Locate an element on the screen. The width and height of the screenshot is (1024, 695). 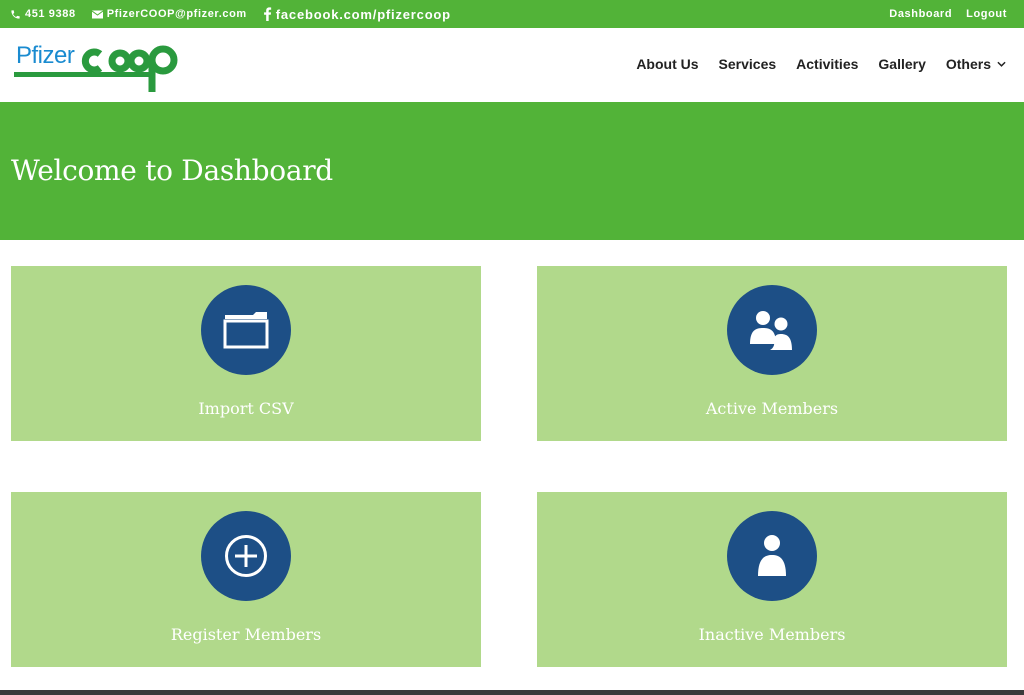
email-address: PfizerCOOP@pfizer.com is located at coordinates (177, 14).